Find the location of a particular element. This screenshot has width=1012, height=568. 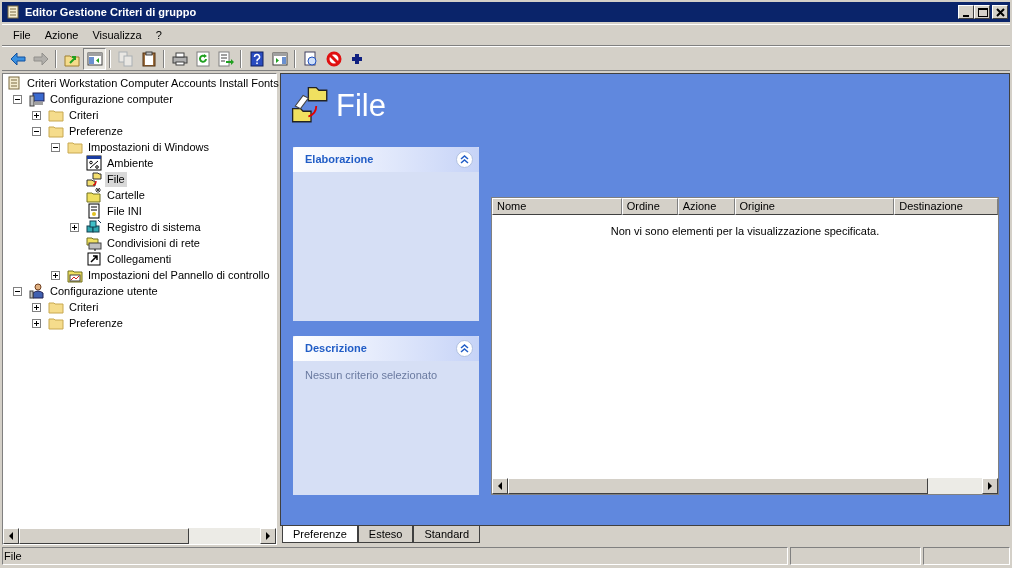

file-copy-icon is located at coordinates (94, 179).